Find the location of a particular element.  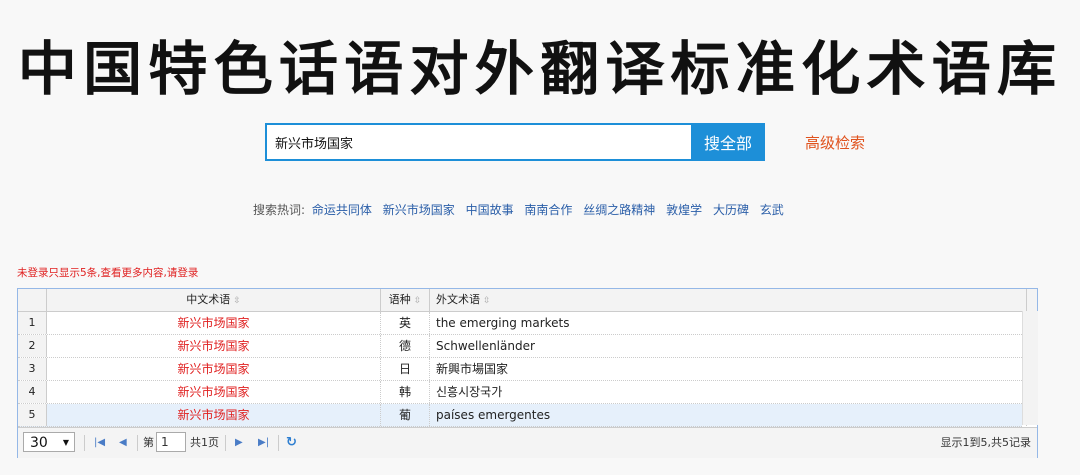

language-cell: 韩 is located at coordinates (405, 392).